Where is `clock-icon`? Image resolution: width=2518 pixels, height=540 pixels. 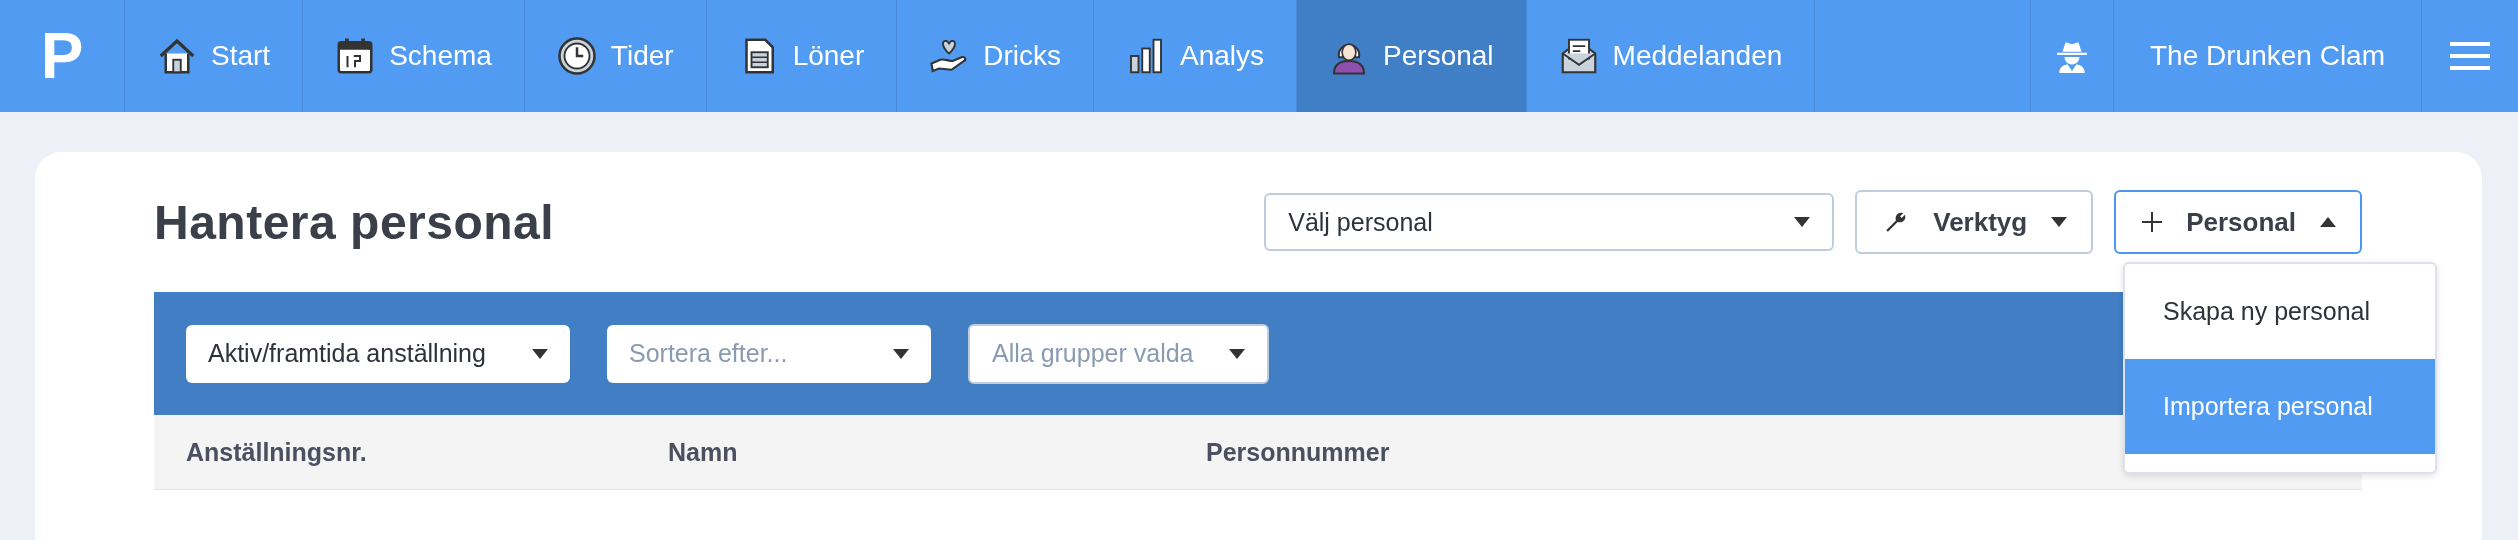 clock-icon is located at coordinates (576, 56).